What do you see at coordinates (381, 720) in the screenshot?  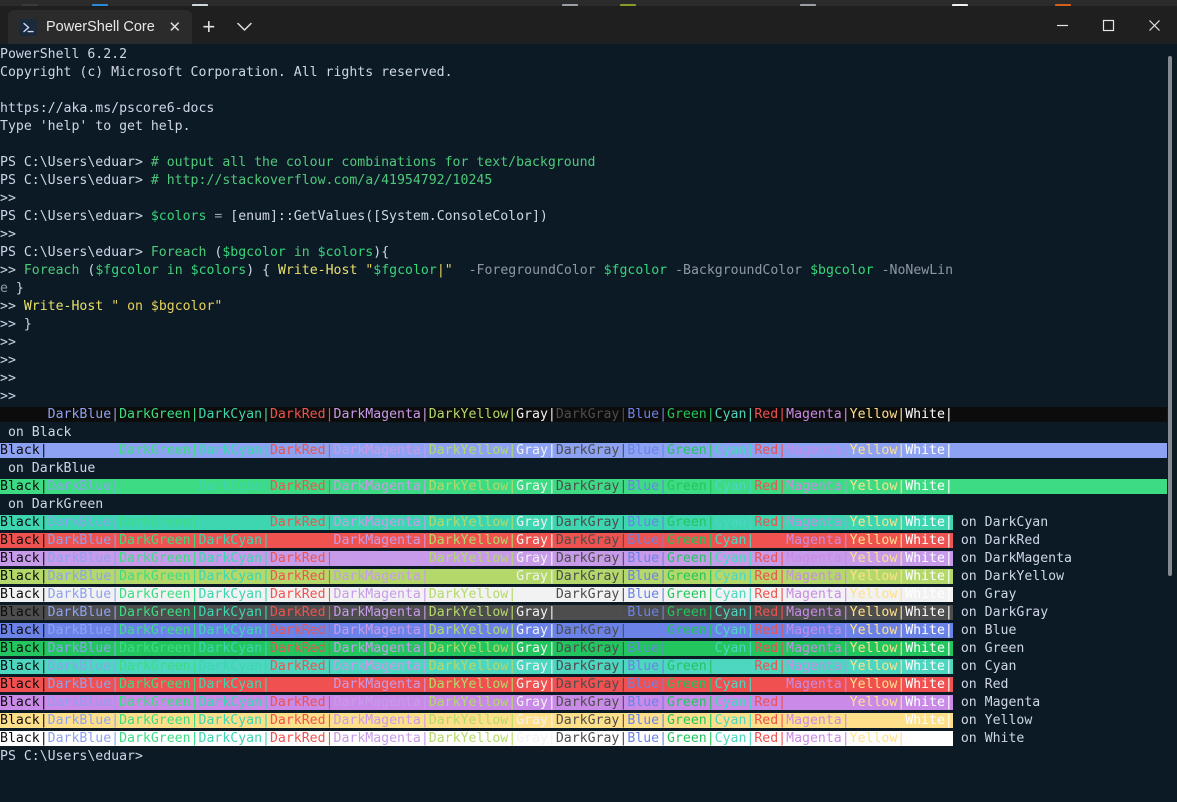 I see `color-cell-darkmagenta-on-yellow: DarkMagenta|` at bounding box center [381, 720].